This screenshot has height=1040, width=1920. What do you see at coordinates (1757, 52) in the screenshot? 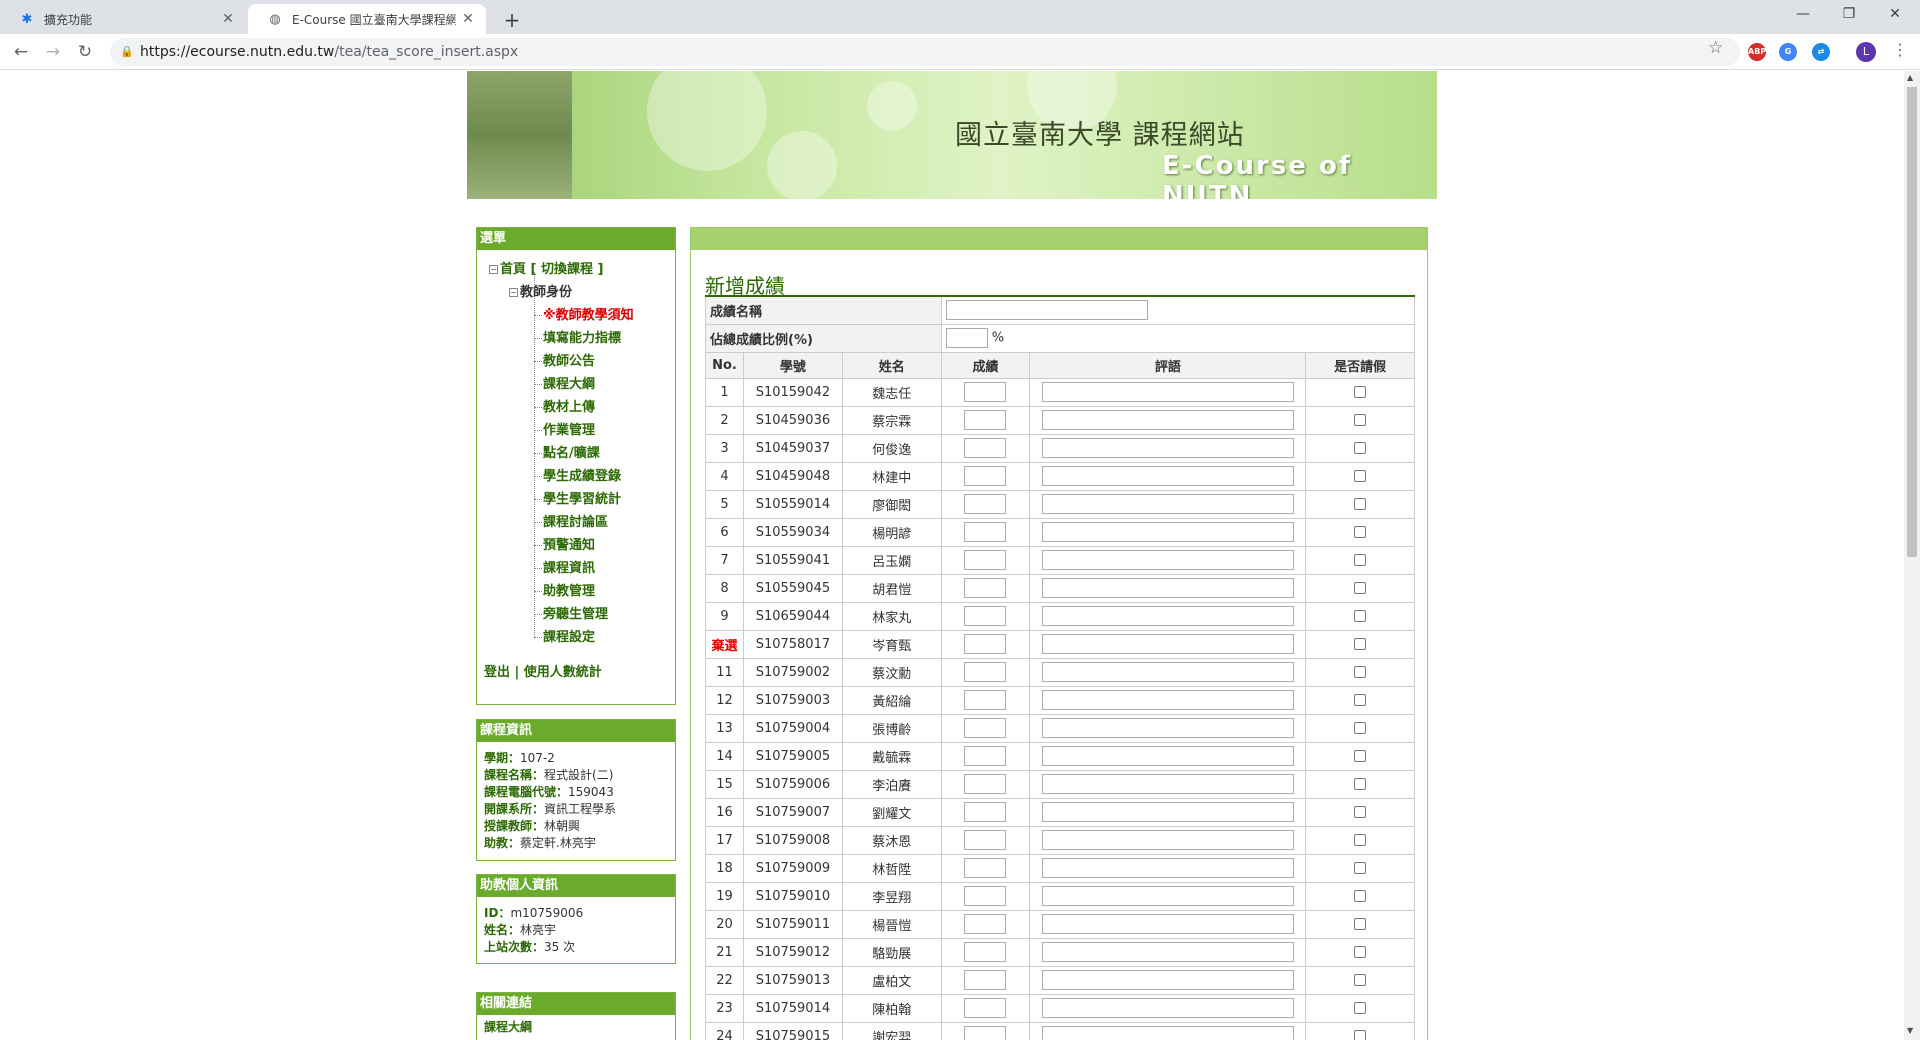
I see `adblock-icon: ABP` at bounding box center [1757, 52].